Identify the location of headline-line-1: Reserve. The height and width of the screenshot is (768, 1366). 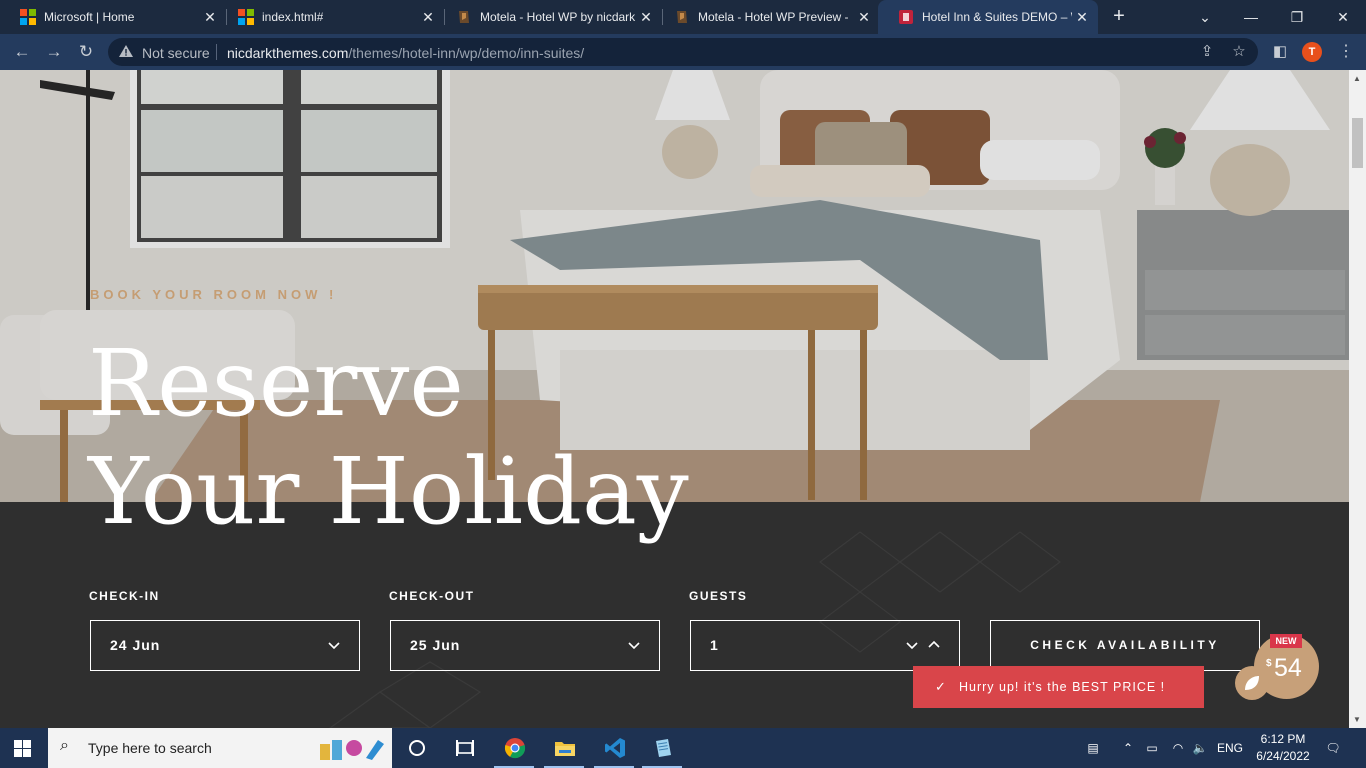
(276, 383).